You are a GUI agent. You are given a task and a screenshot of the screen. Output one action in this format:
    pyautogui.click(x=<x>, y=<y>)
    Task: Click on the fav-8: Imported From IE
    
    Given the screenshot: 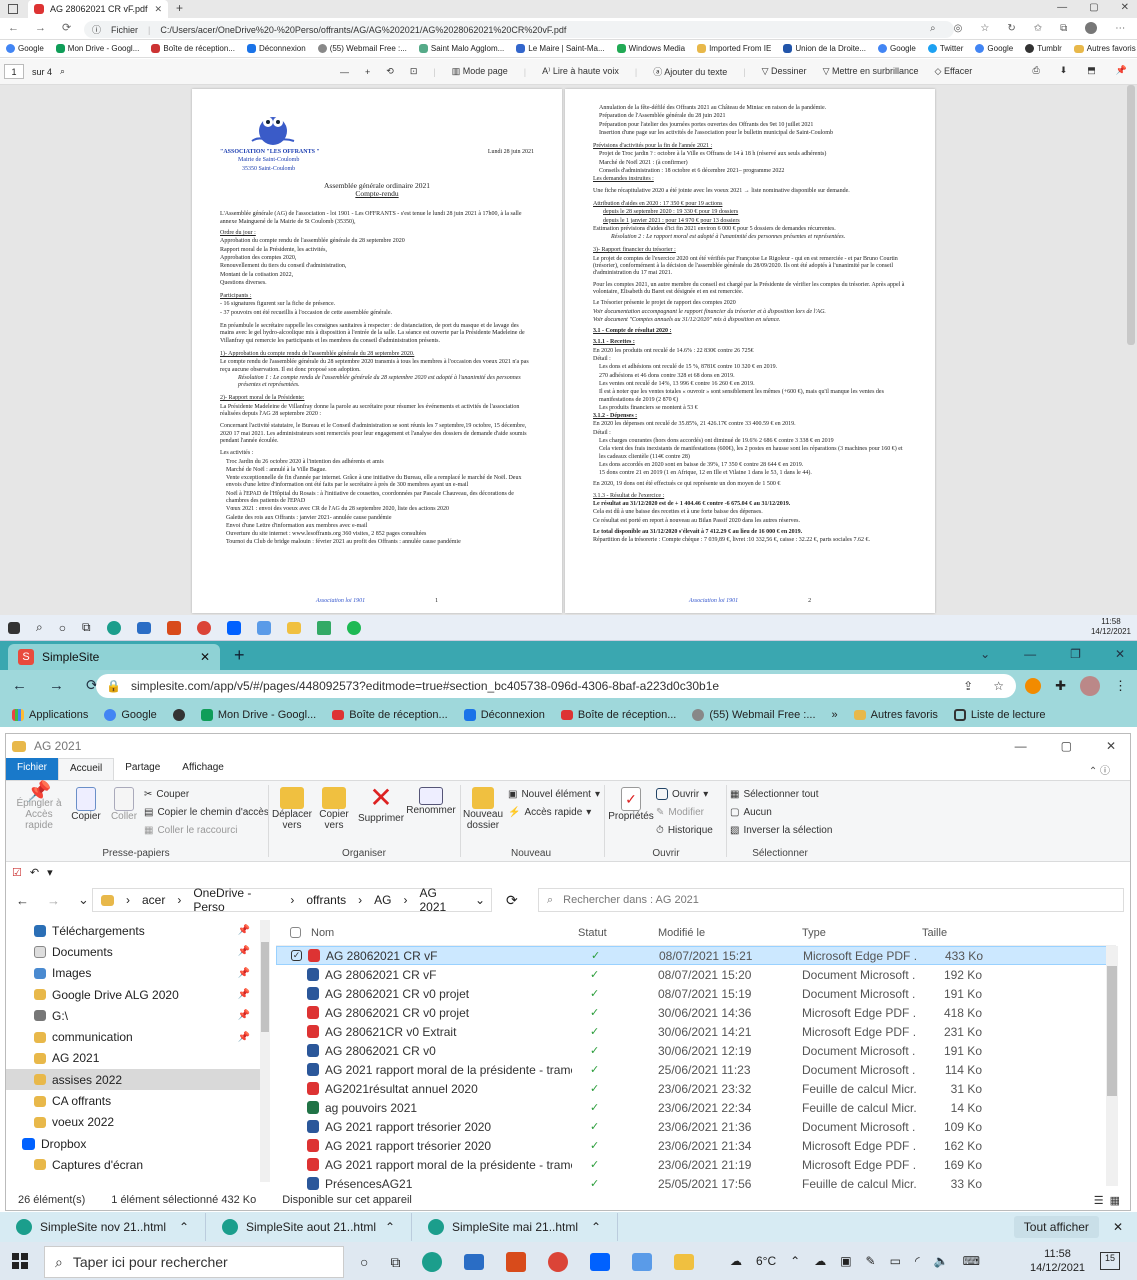 What is the action you would take?
    pyautogui.click(x=734, y=48)
    